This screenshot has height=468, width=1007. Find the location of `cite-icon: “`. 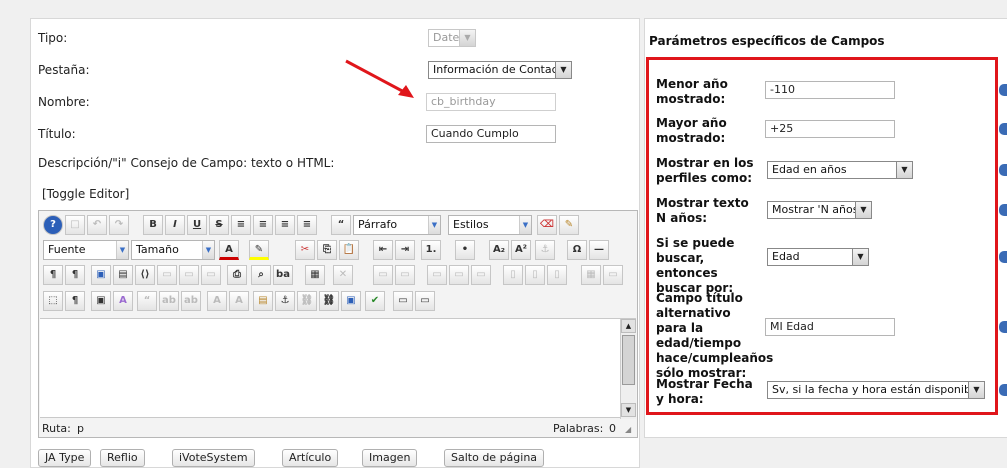

cite-icon: “ is located at coordinates (147, 301).